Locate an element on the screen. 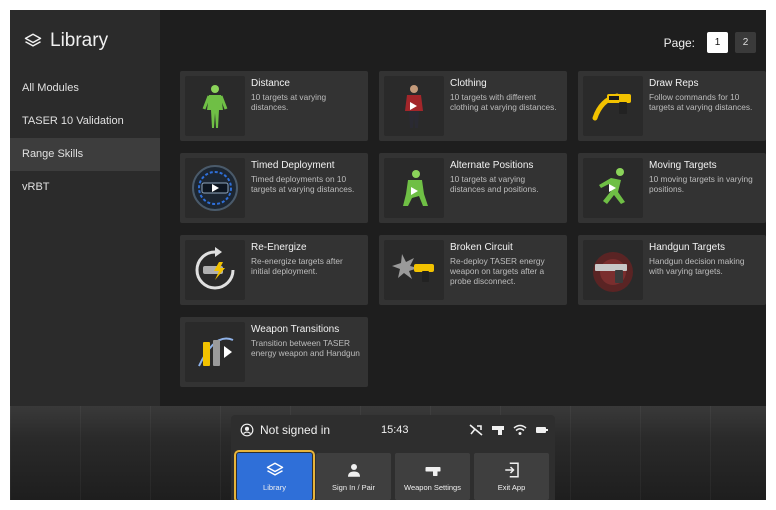  weapon-icon is located at coordinates (432, 471).